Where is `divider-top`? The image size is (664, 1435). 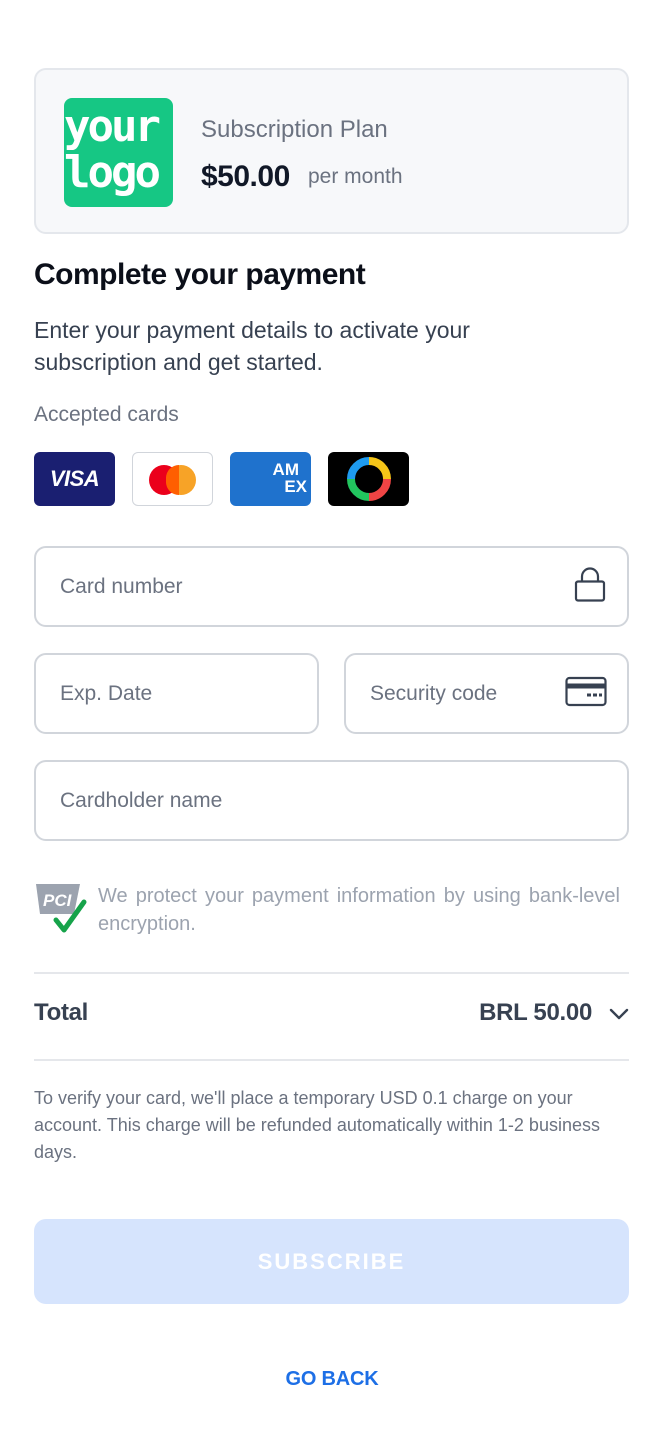
divider-top is located at coordinates (331, 973).